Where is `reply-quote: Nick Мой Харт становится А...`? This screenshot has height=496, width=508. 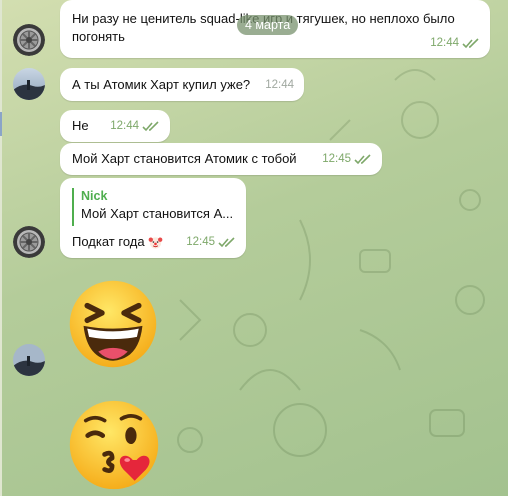 reply-quote: Nick Мой Харт становится А... is located at coordinates (155, 207).